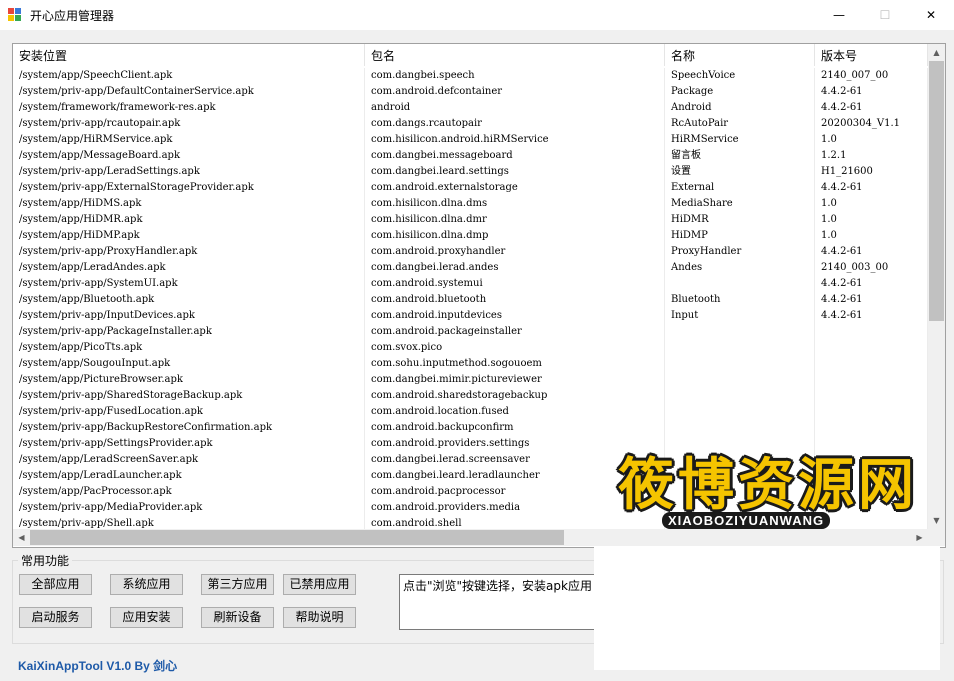 The image size is (954, 681). Describe the element at coordinates (740, 55) in the screenshot. I see `column-header-app-name: 名称` at that location.